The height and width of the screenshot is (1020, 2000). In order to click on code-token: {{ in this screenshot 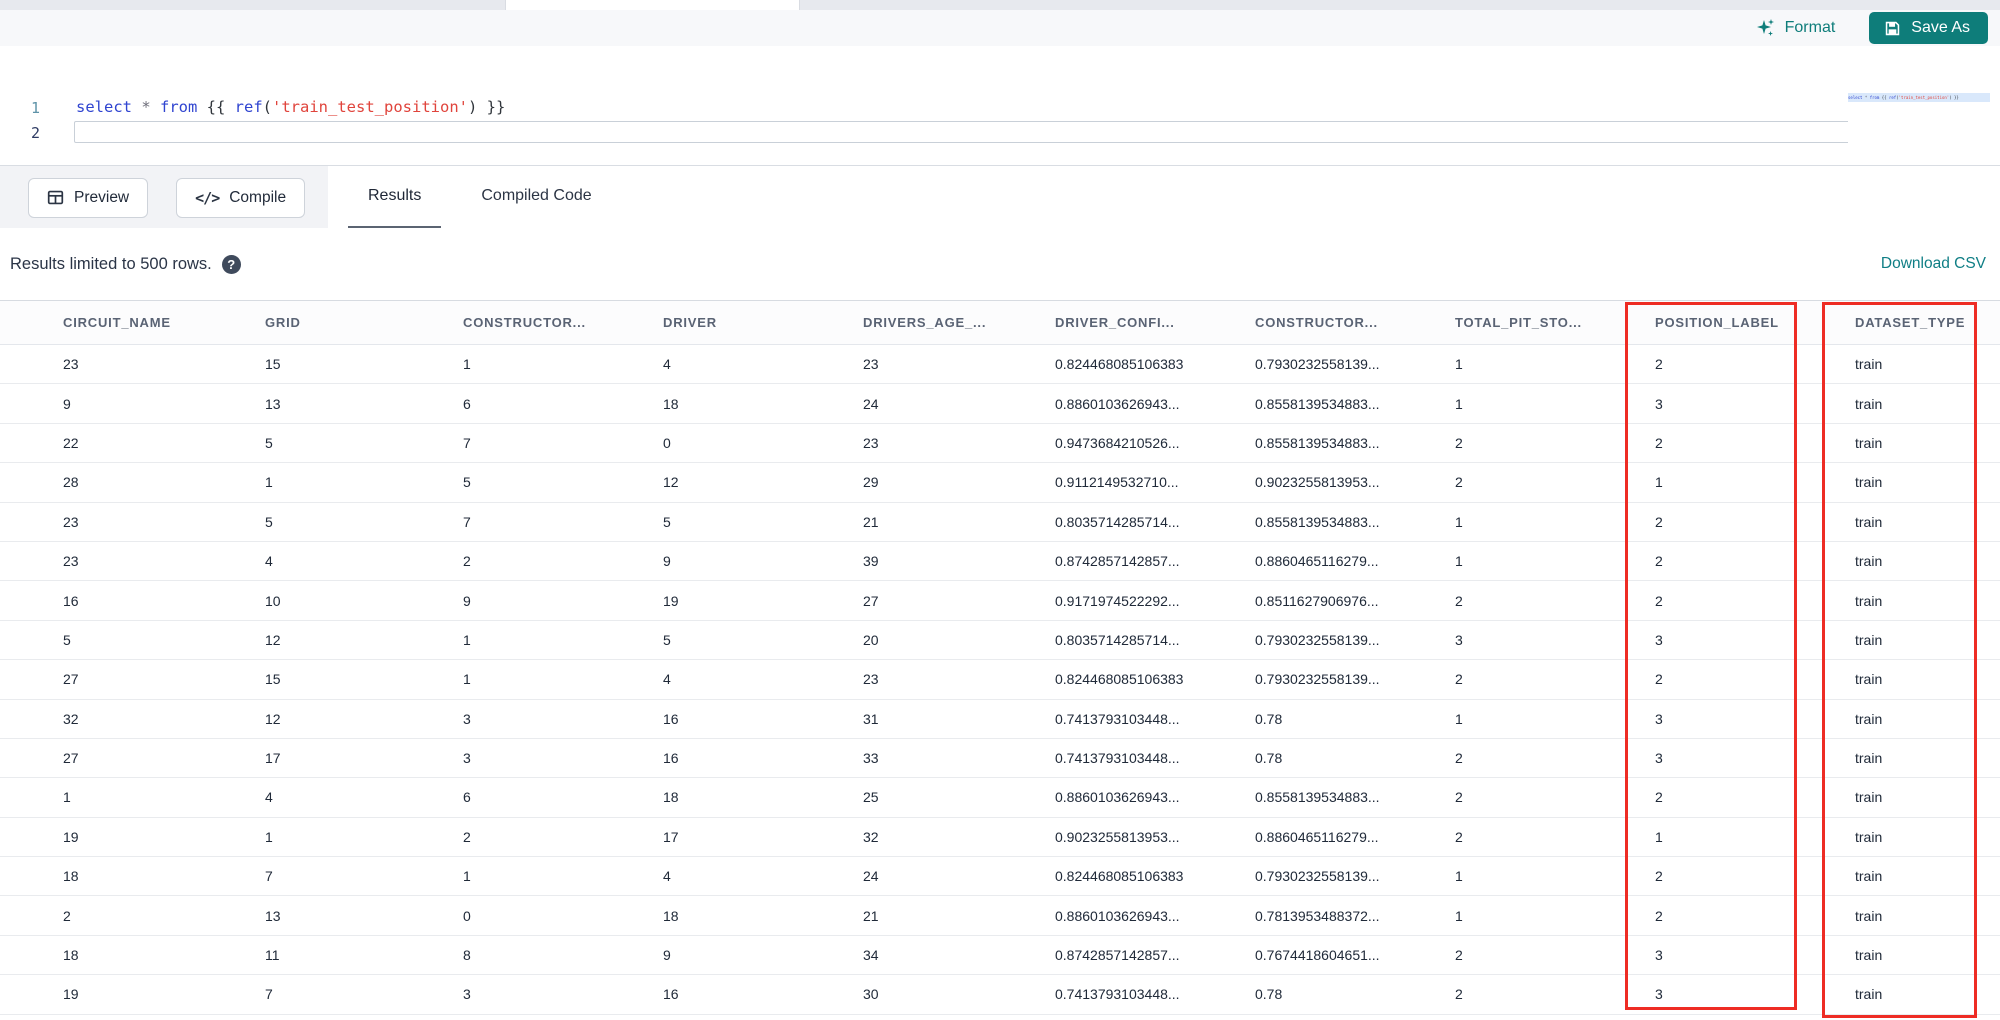, I will do `click(220, 107)`.